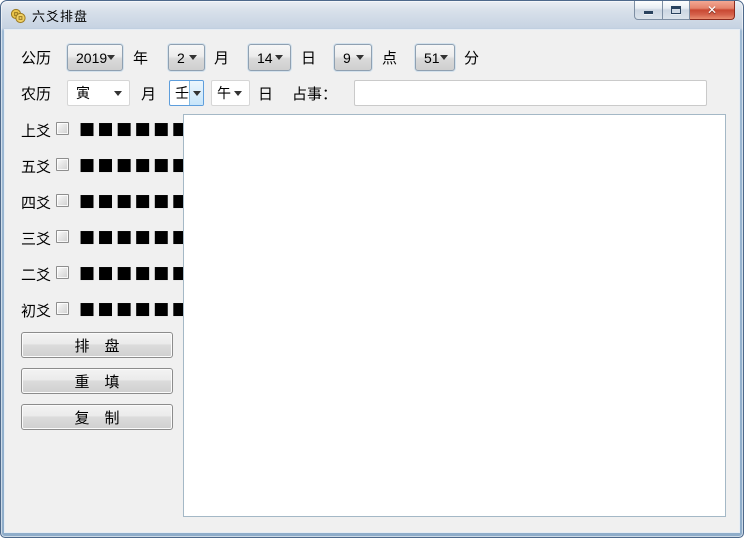 This screenshot has height=538, width=744. What do you see at coordinates (36, 131) in the screenshot?
I see `yao-label-shang: 上爻` at bounding box center [36, 131].